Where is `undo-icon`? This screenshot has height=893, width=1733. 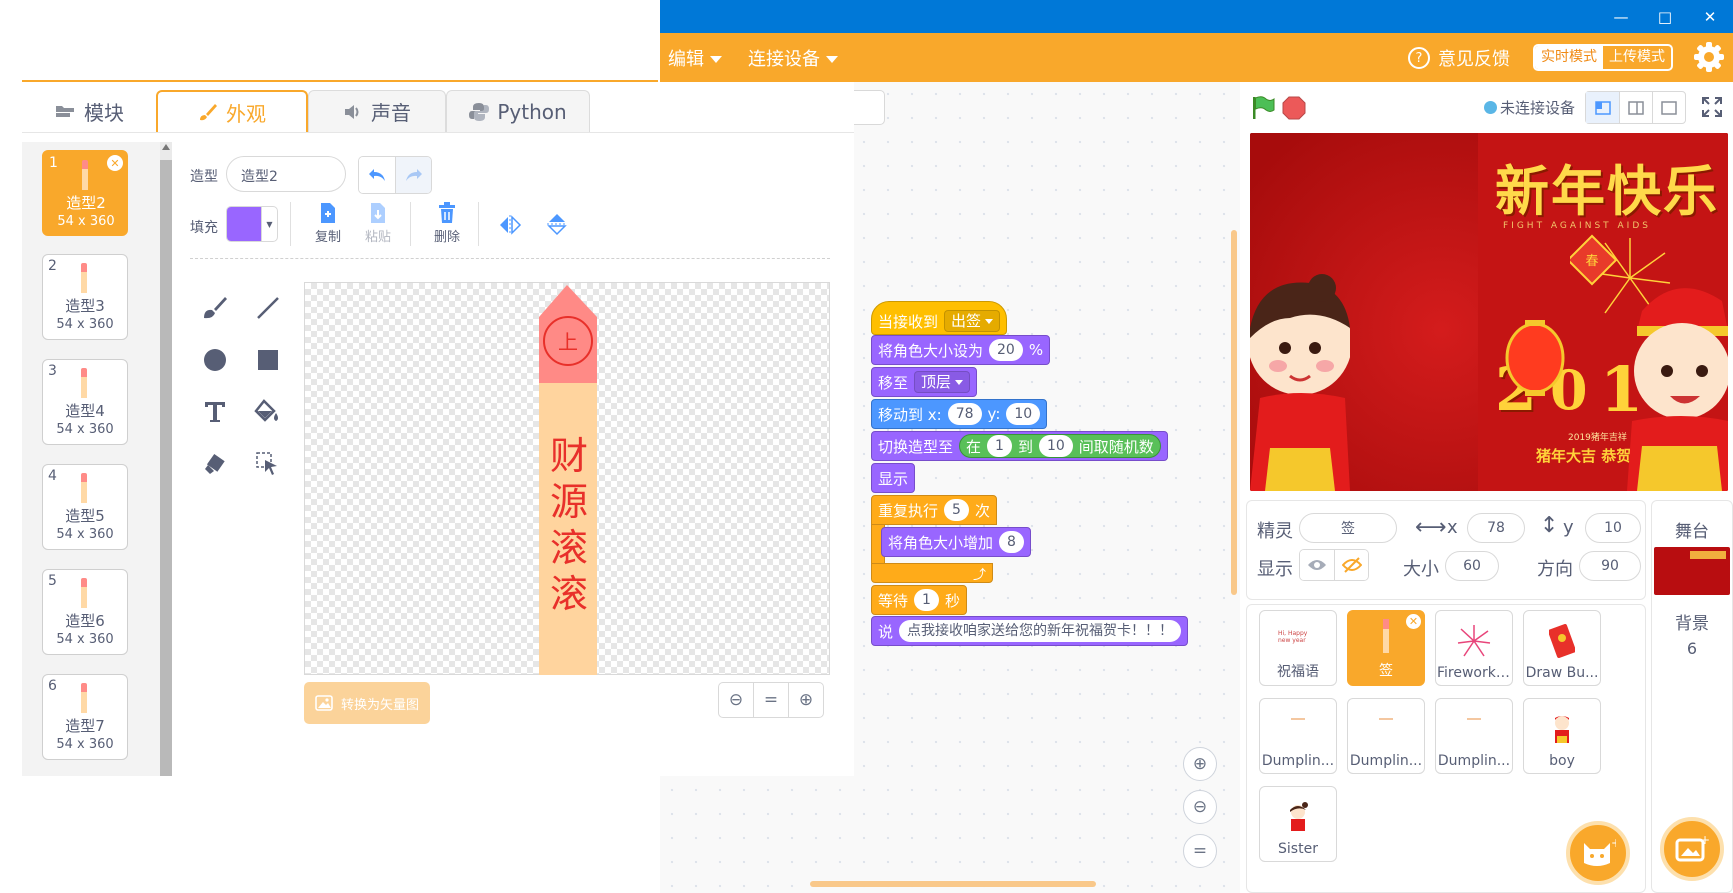
undo-icon is located at coordinates (377, 175).